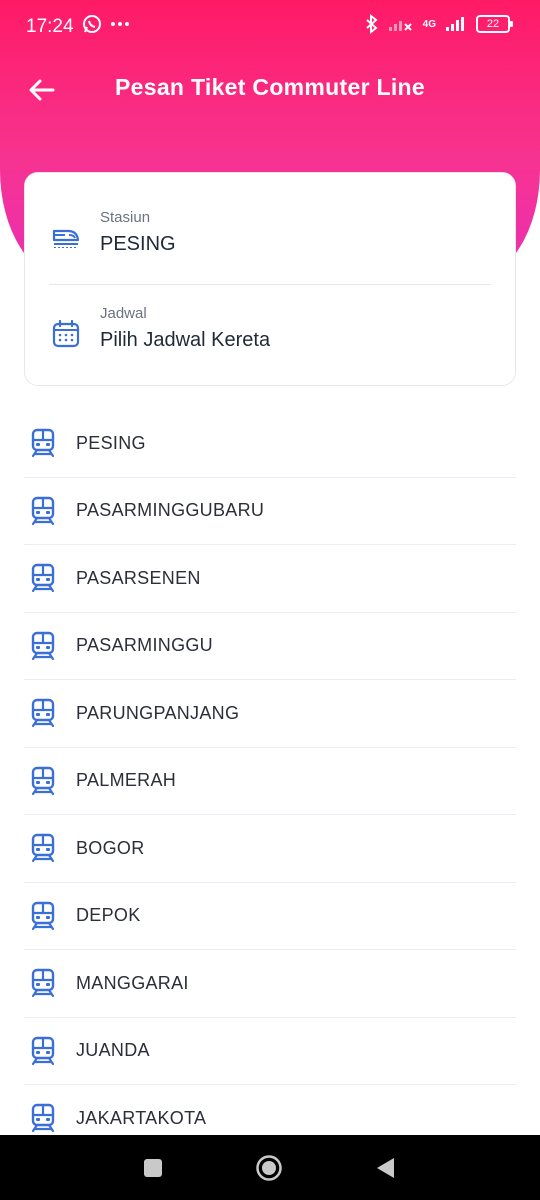 This screenshot has width=540, height=1200. What do you see at coordinates (92, 24) in the screenshot?
I see `whatsapp-icon` at bounding box center [92, 24].